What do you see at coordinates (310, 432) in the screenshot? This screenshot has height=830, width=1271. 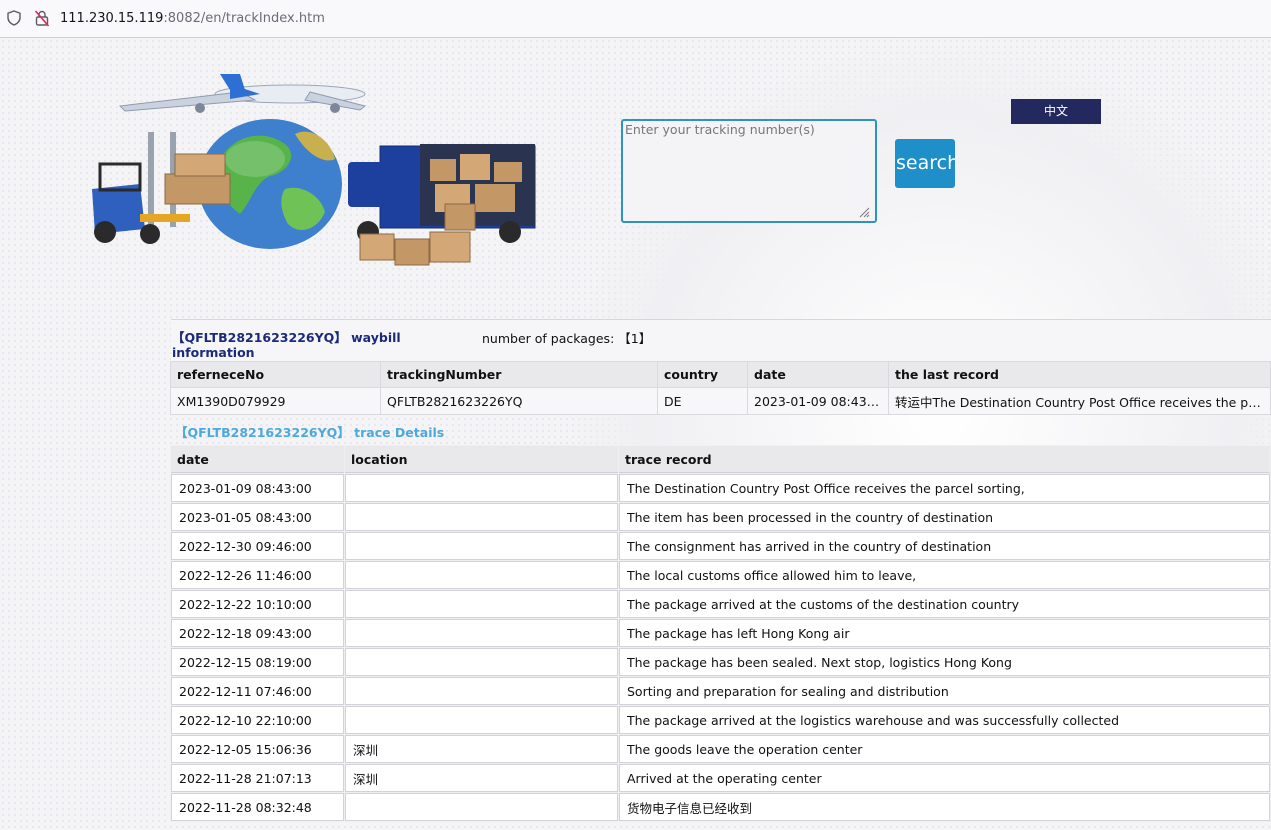 I see `trace-details-title: 【QFLTB2821623226YQ】 trace Details` at bounding box center [310, 432].